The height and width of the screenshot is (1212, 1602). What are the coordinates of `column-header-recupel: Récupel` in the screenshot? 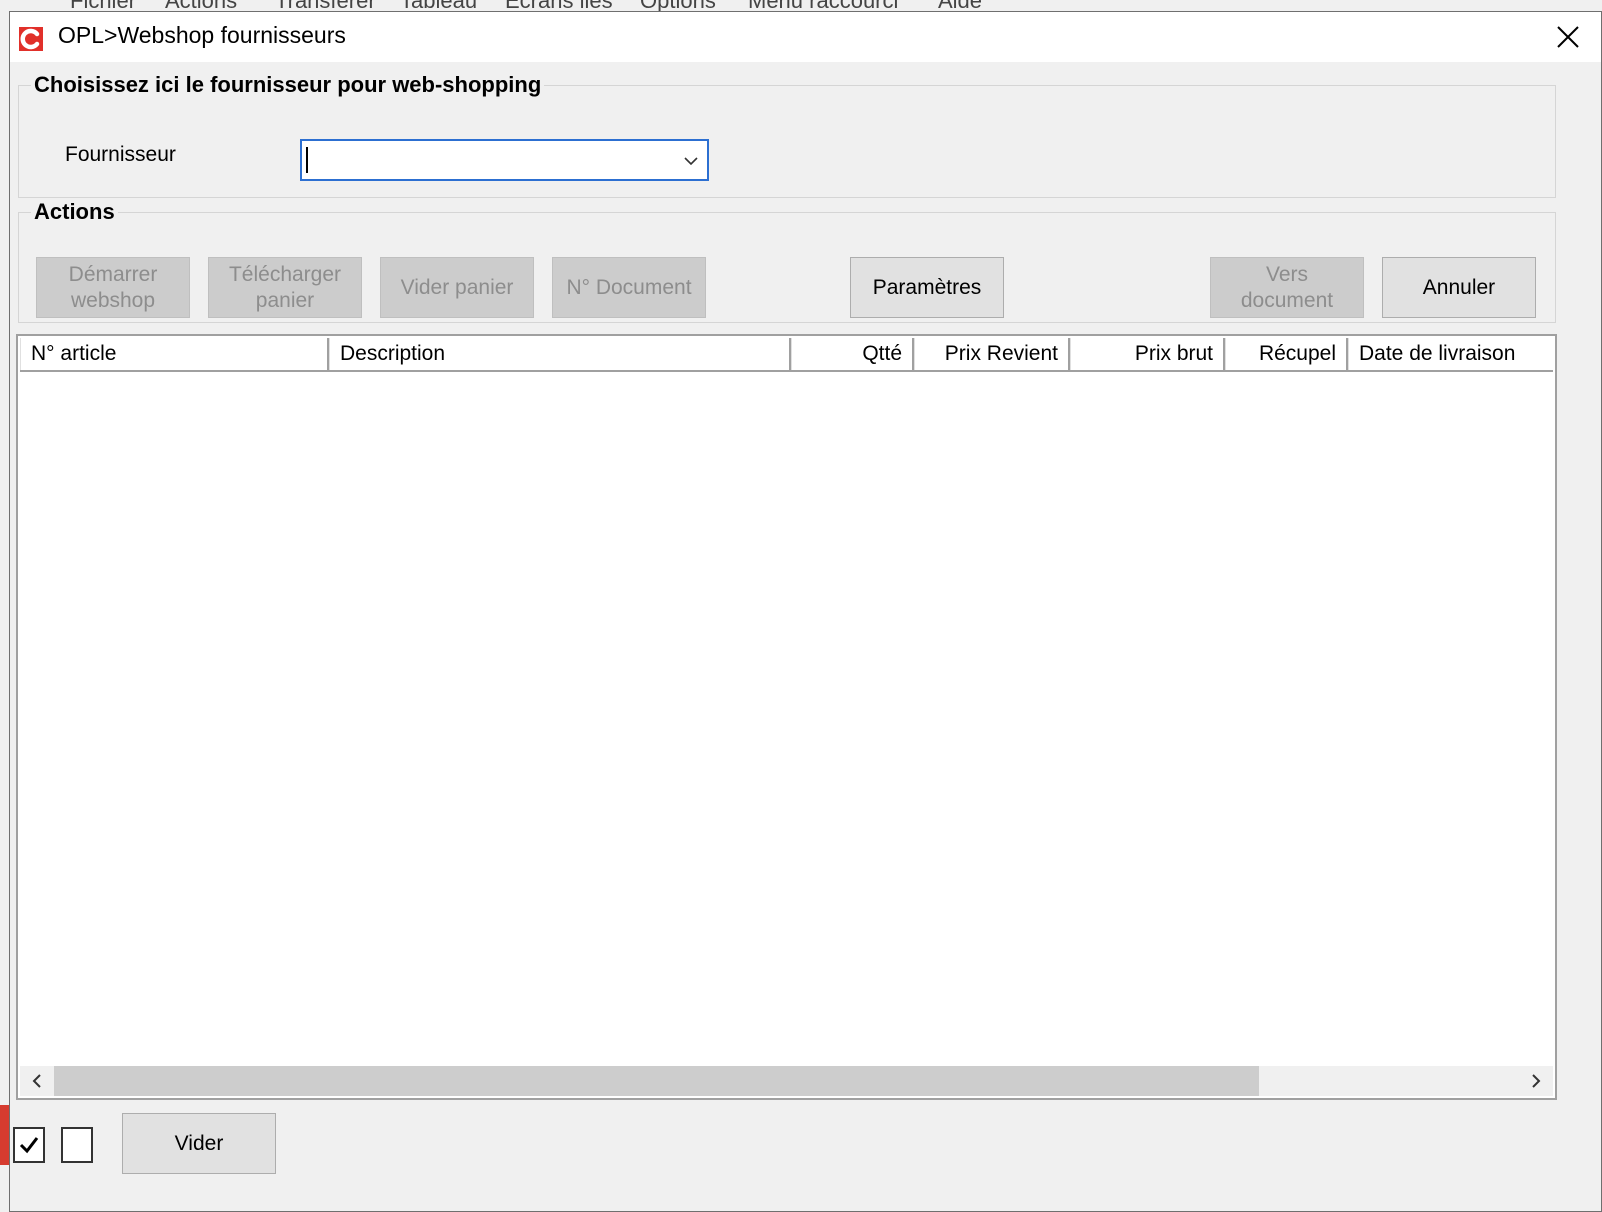 It's located at (1286, 354).